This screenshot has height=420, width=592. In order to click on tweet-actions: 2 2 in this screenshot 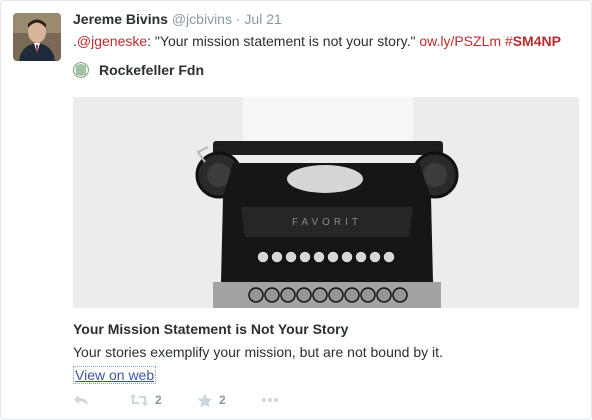, I will do `click(176, 400)`.